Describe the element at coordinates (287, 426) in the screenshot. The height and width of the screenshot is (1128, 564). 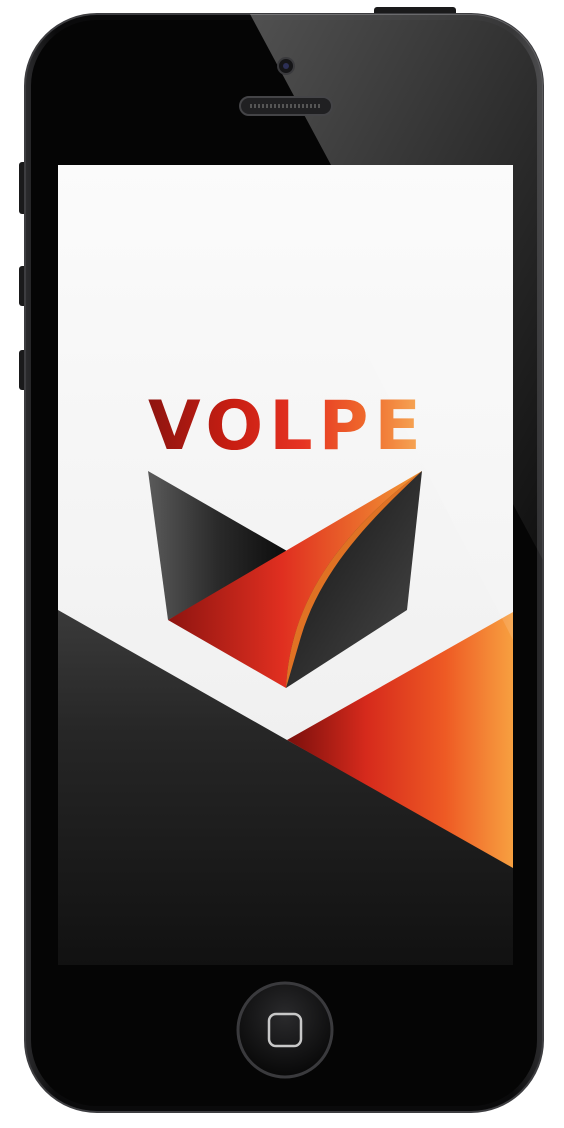
I see `app-wordmark: VOLPE` at that location.